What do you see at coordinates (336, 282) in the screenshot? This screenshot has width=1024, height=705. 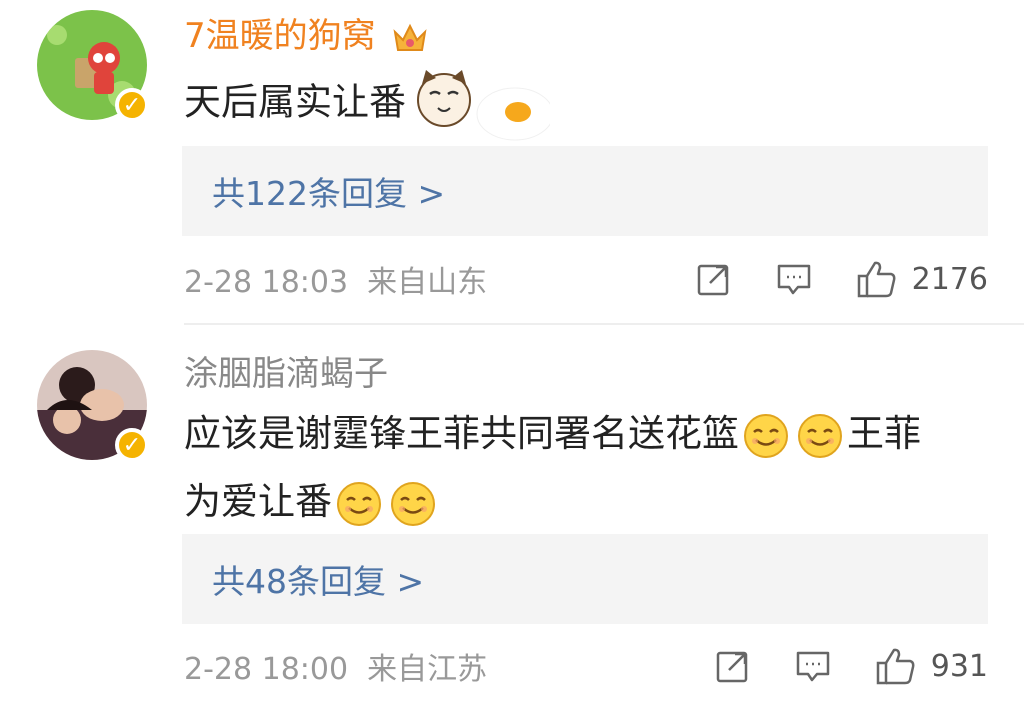 I see `timestamp: 2-28 18:03 来自山东` at bounding box center [336, 282].